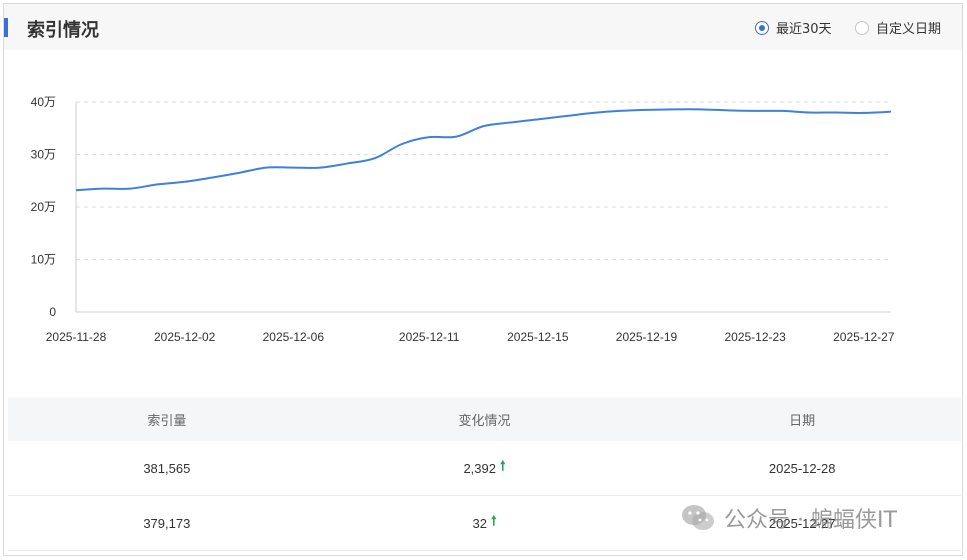 Image resolution: width=967 pixels, height=560 pixels. What do you see at coordinates (43, 260) in the screenshot?
I see `y-tick-label: 10万` at bounding box center [43, 260].